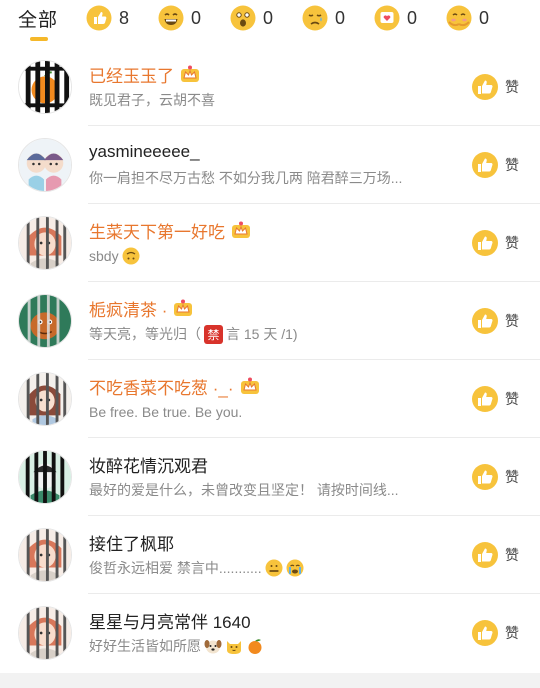  What do you see at coordinates (295, 568) in the screenshot?
I see `crying-face-icon` at bounding box center [295, 568].